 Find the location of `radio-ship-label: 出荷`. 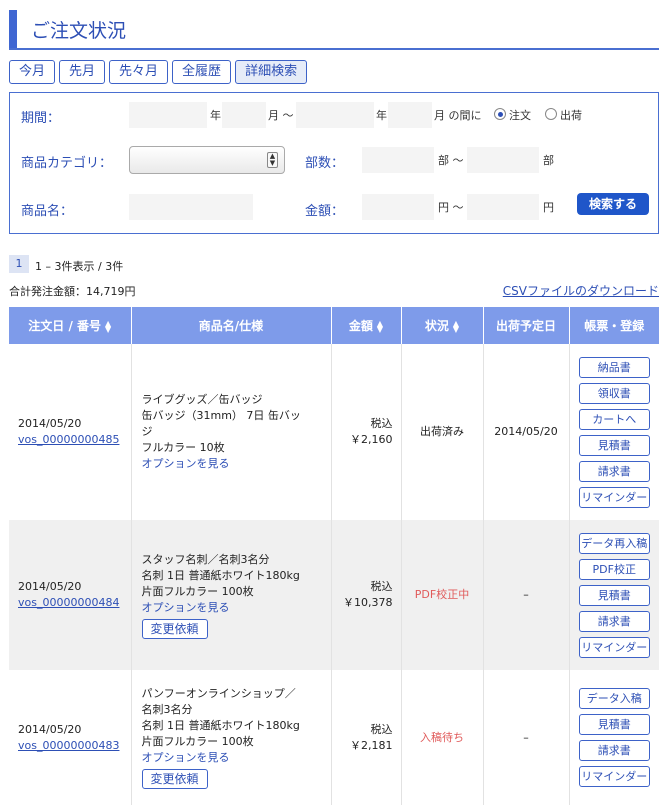

radio-ship-label: 出荷 is located at coordinates (571, 115).